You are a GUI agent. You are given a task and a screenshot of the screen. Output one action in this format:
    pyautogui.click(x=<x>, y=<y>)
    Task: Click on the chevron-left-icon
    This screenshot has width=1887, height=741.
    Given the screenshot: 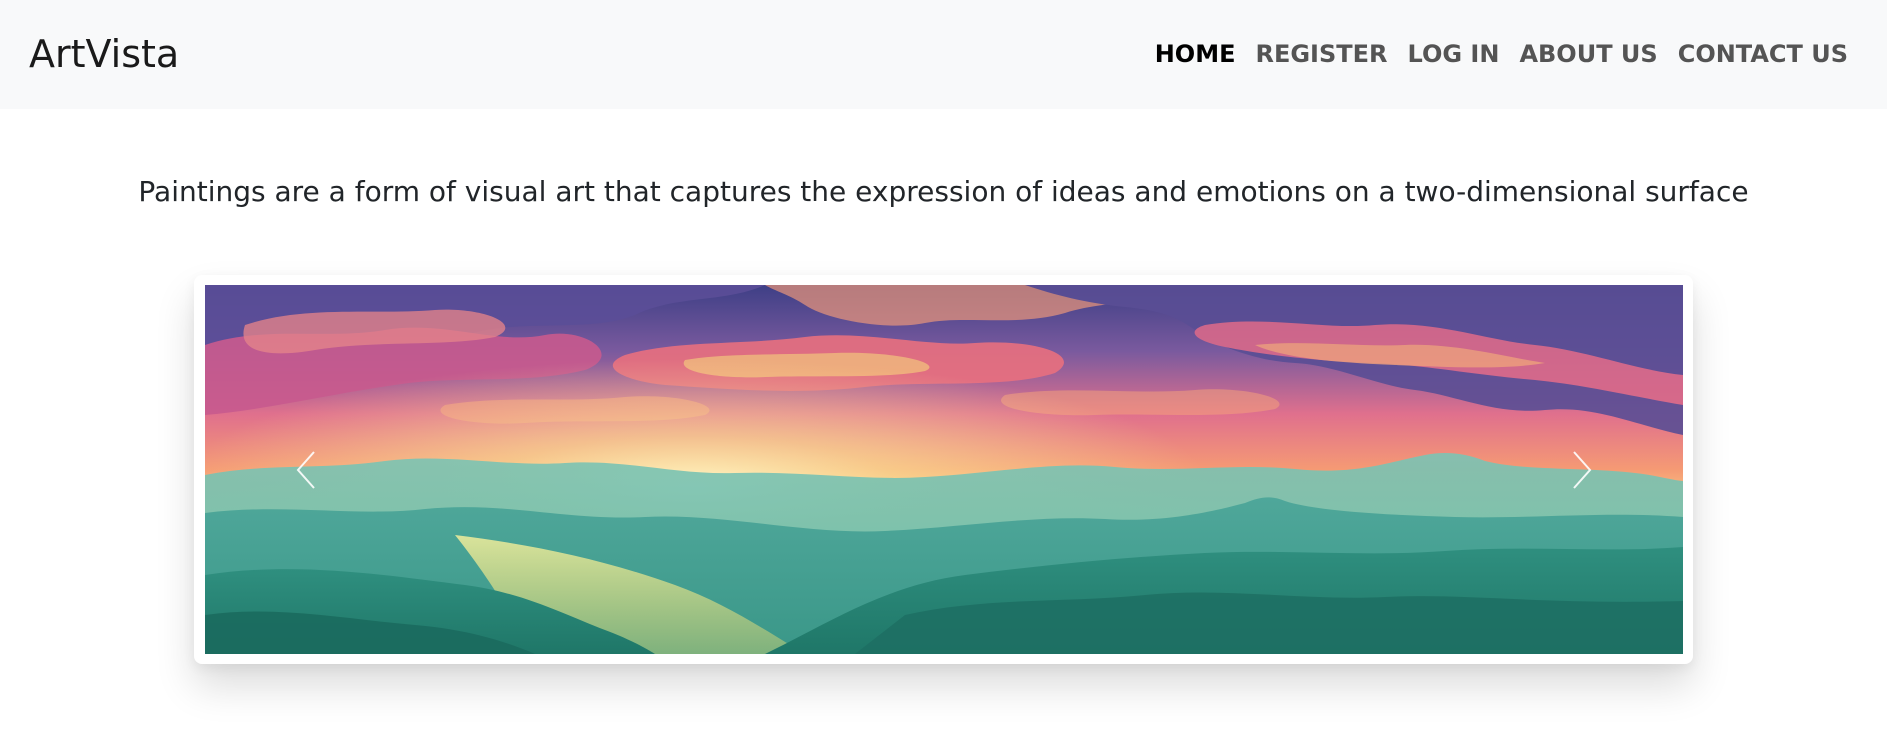 What is the action you would take?
    pyautogui.click(x=305, y=469)
    